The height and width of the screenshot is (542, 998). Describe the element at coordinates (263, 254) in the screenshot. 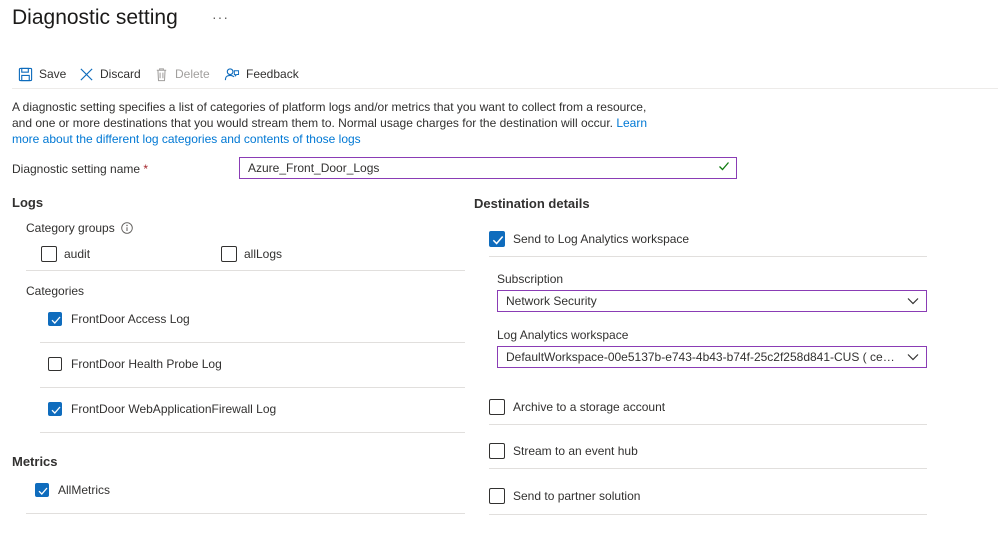

I see `alllogs-label: allLogs` at that location.